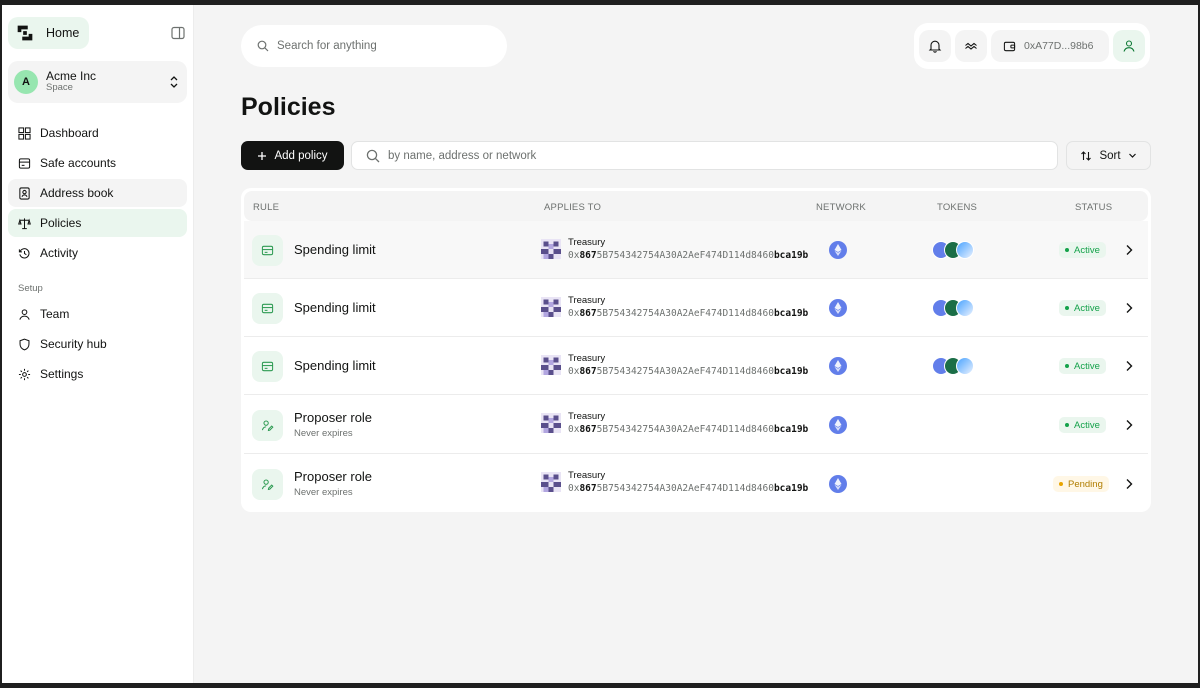 This screenshot has width=1200, height=688. What do you see at coordinates (97, 374) in the screenshot?
I see `nav-item-settings: Settings` at bounding box center [97, 374].